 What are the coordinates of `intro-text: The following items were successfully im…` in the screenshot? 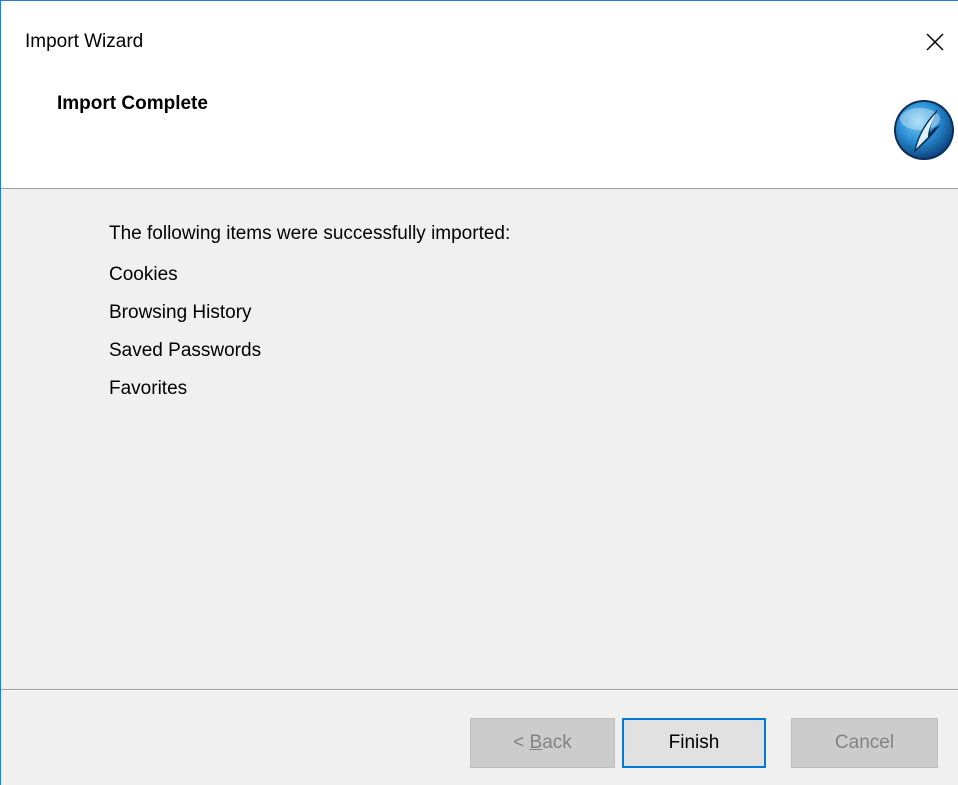 It's located at (310, 233).